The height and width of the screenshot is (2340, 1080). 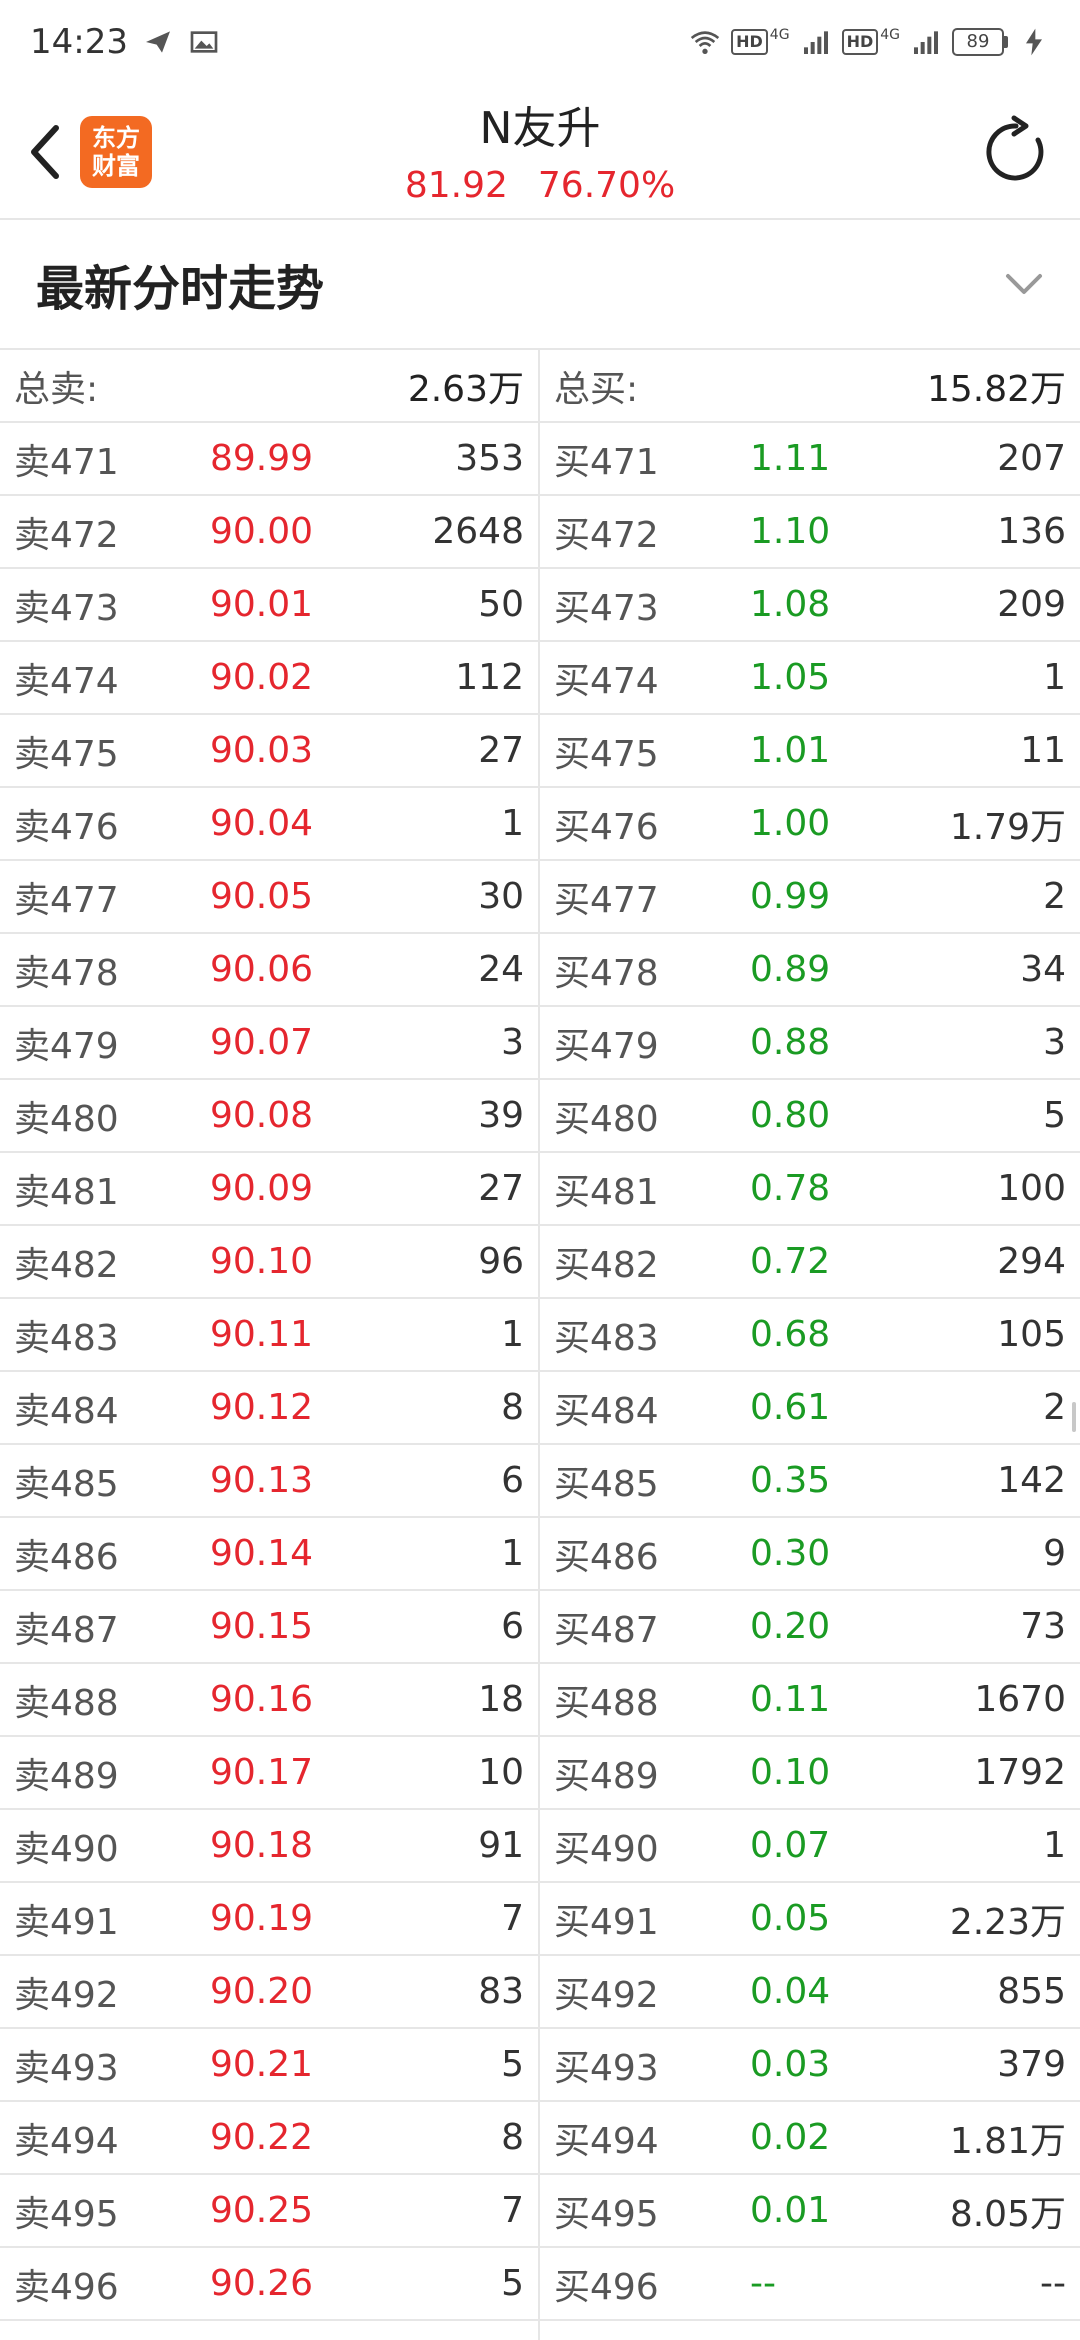 What do you see at coordinates (790, 677) in the screenshot?
I see `buy-price: 1.05` at bounding box center [790, 677].